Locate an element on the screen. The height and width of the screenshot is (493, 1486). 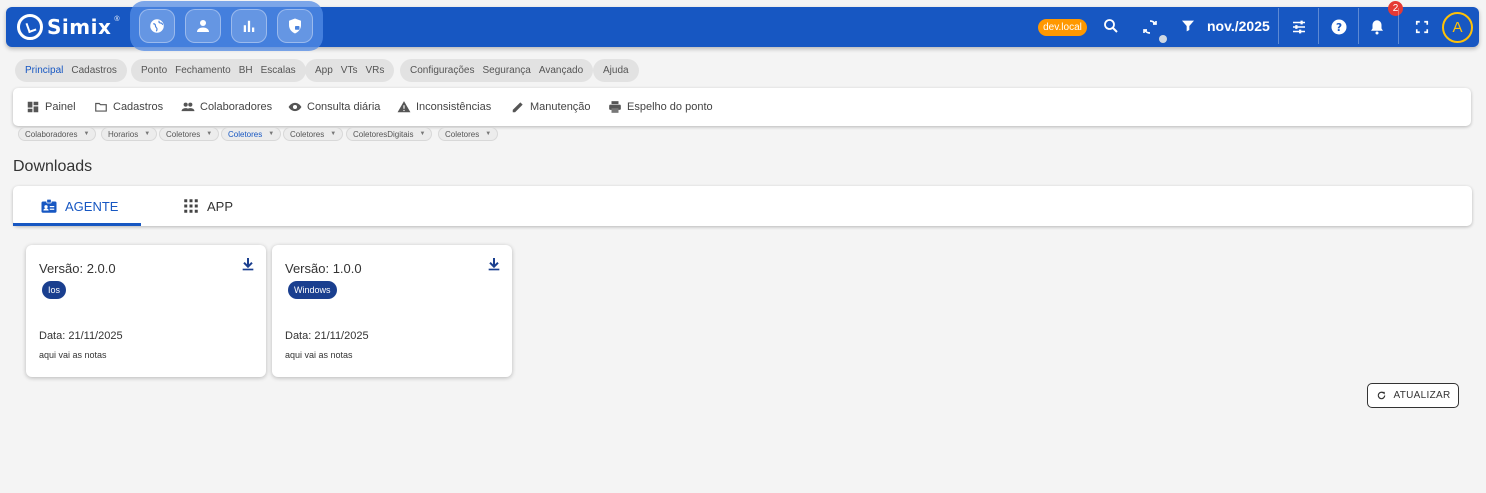
clock-check-icon is located at coordinates (30, 27).